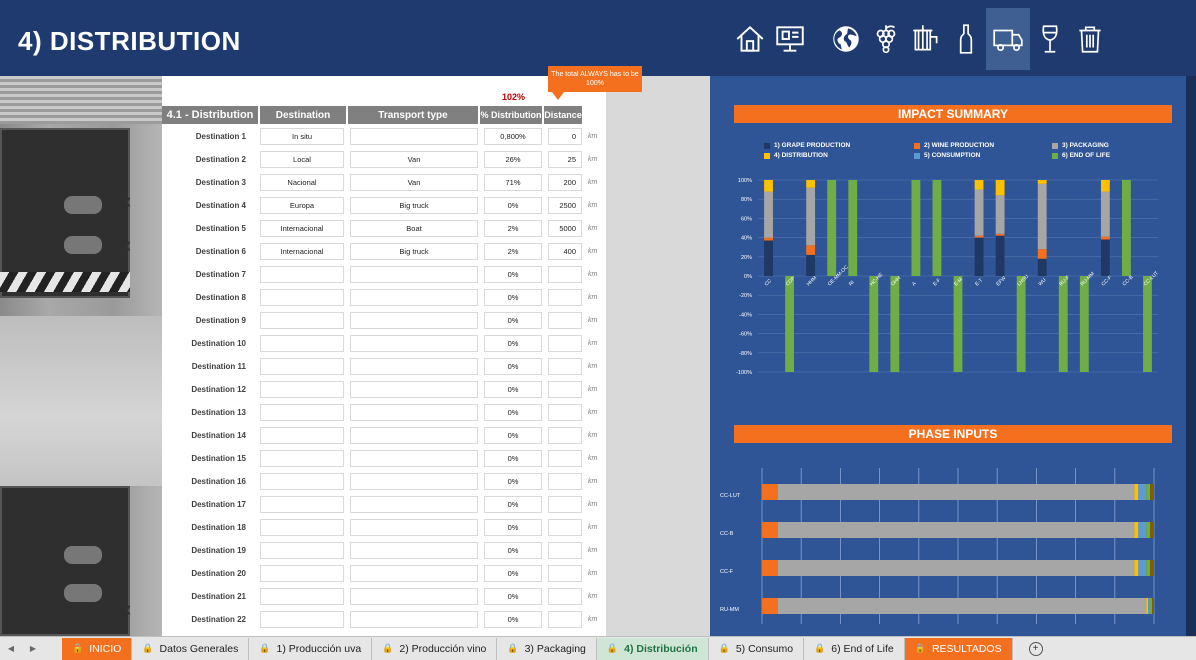 This screenshot has width=1196, height=660. I want to click on sheet-tab: 🔒 6) End of Life, so click(854, 648).